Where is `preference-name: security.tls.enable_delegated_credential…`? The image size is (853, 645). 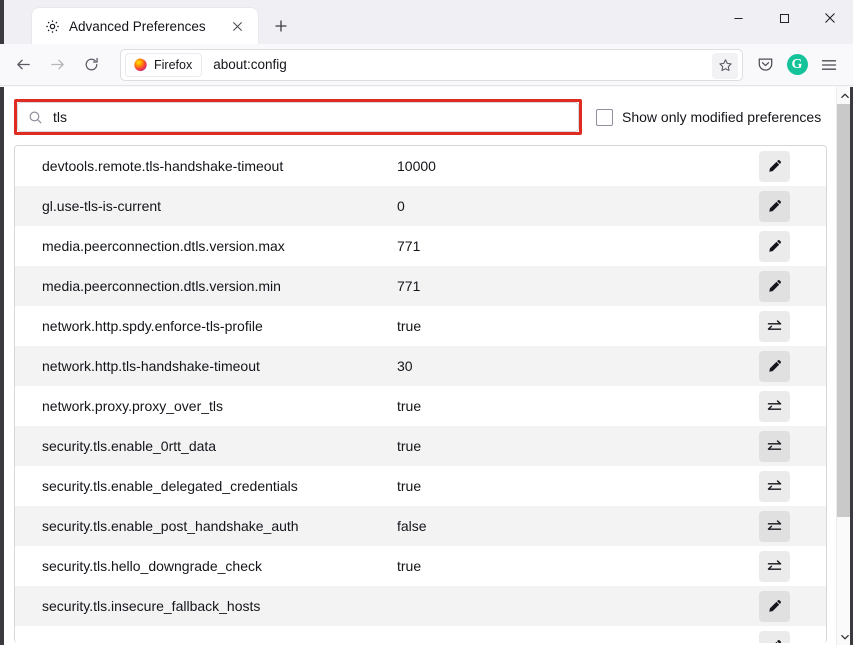
preference-name: security.tls.enable_delegated_credential… is located at coordinates (170, 486).